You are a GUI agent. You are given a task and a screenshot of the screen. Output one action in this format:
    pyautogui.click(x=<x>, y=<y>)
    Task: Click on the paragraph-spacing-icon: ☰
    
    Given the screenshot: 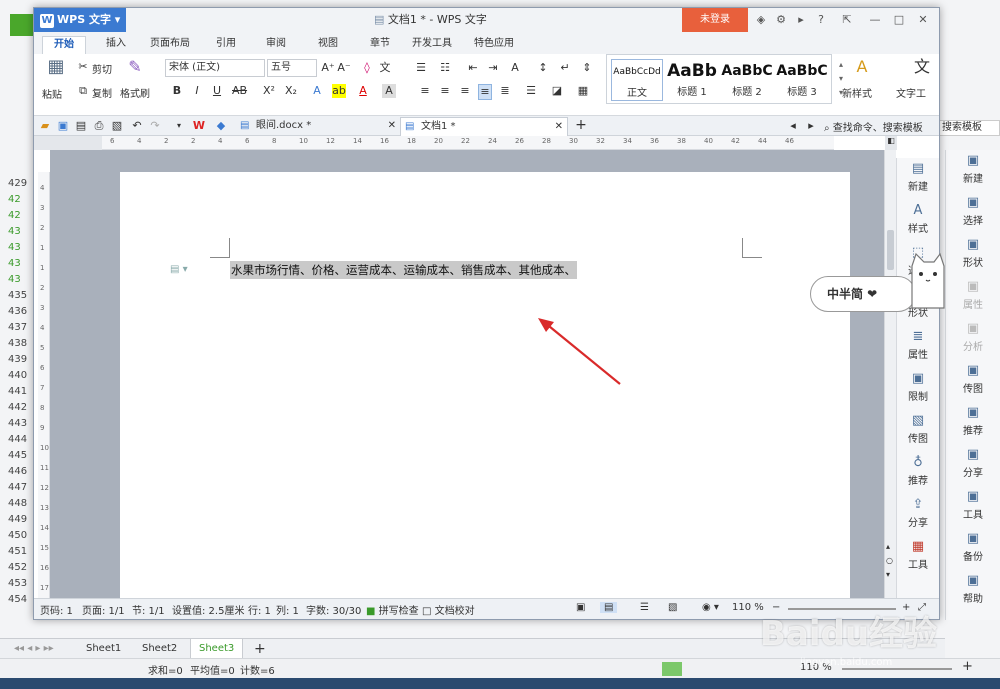 What is the action you would take?
    pyautogui.click(x=531, y=91)
    